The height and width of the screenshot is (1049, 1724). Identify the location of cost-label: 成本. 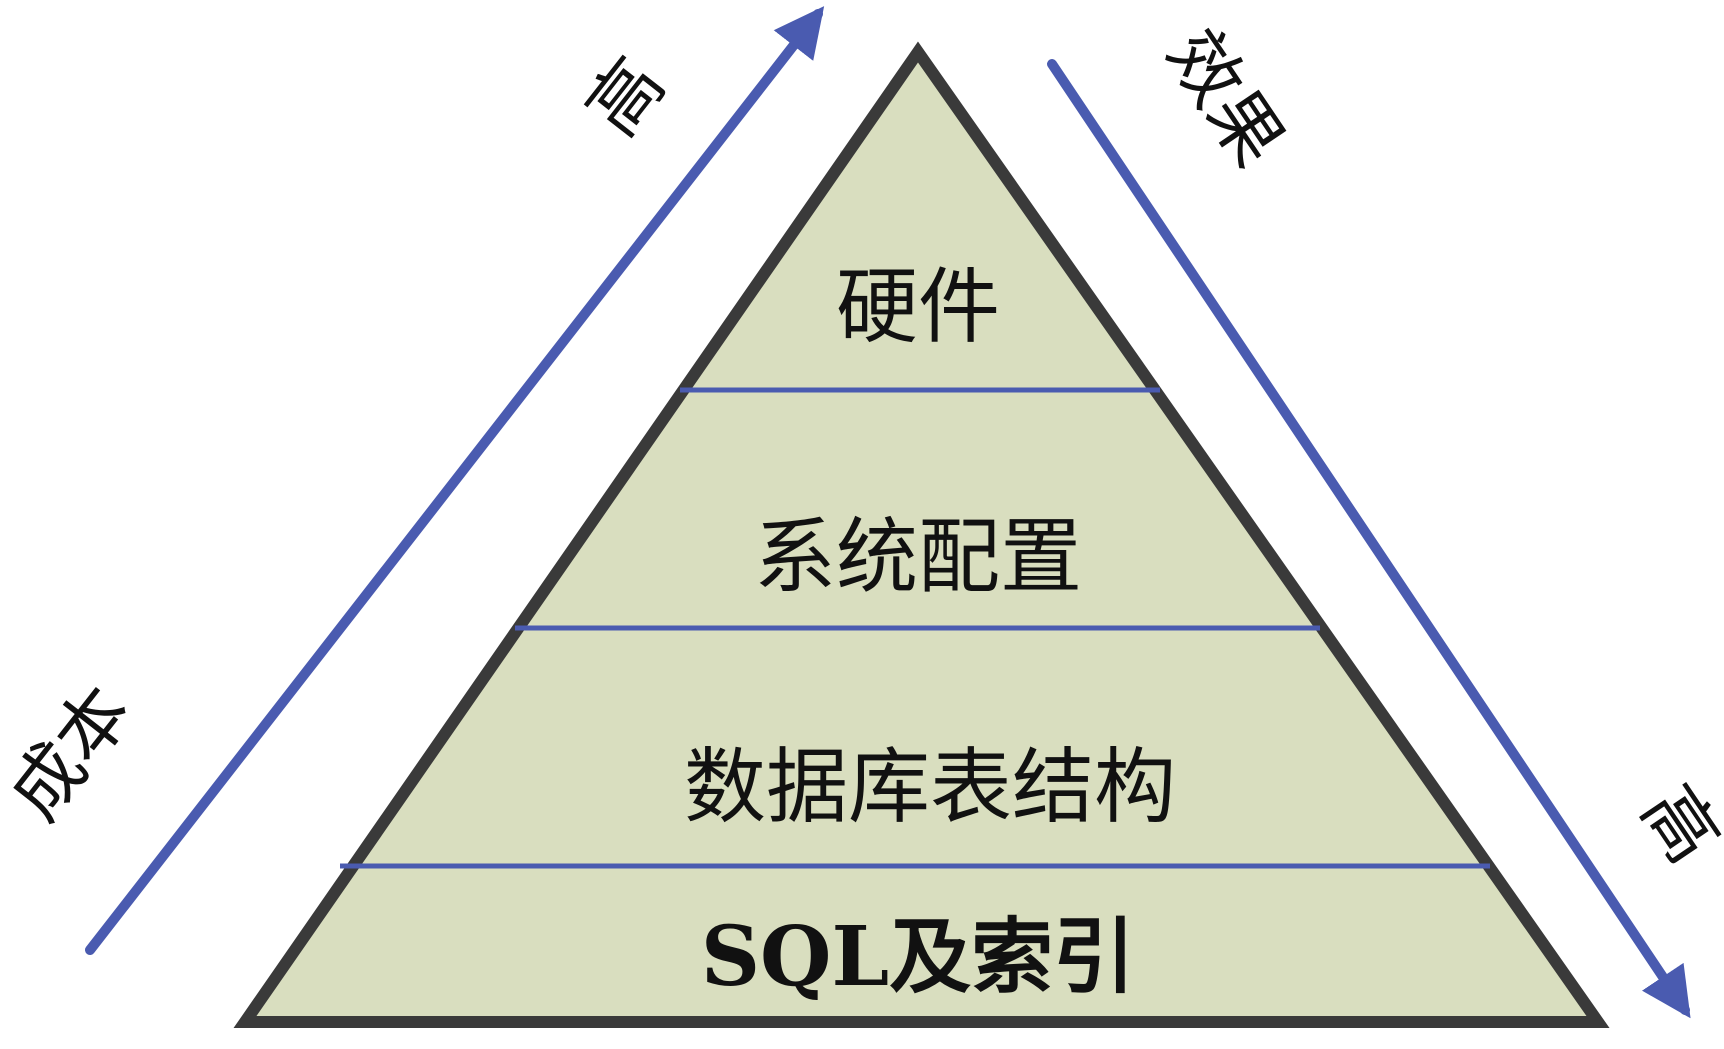
(74, 752).